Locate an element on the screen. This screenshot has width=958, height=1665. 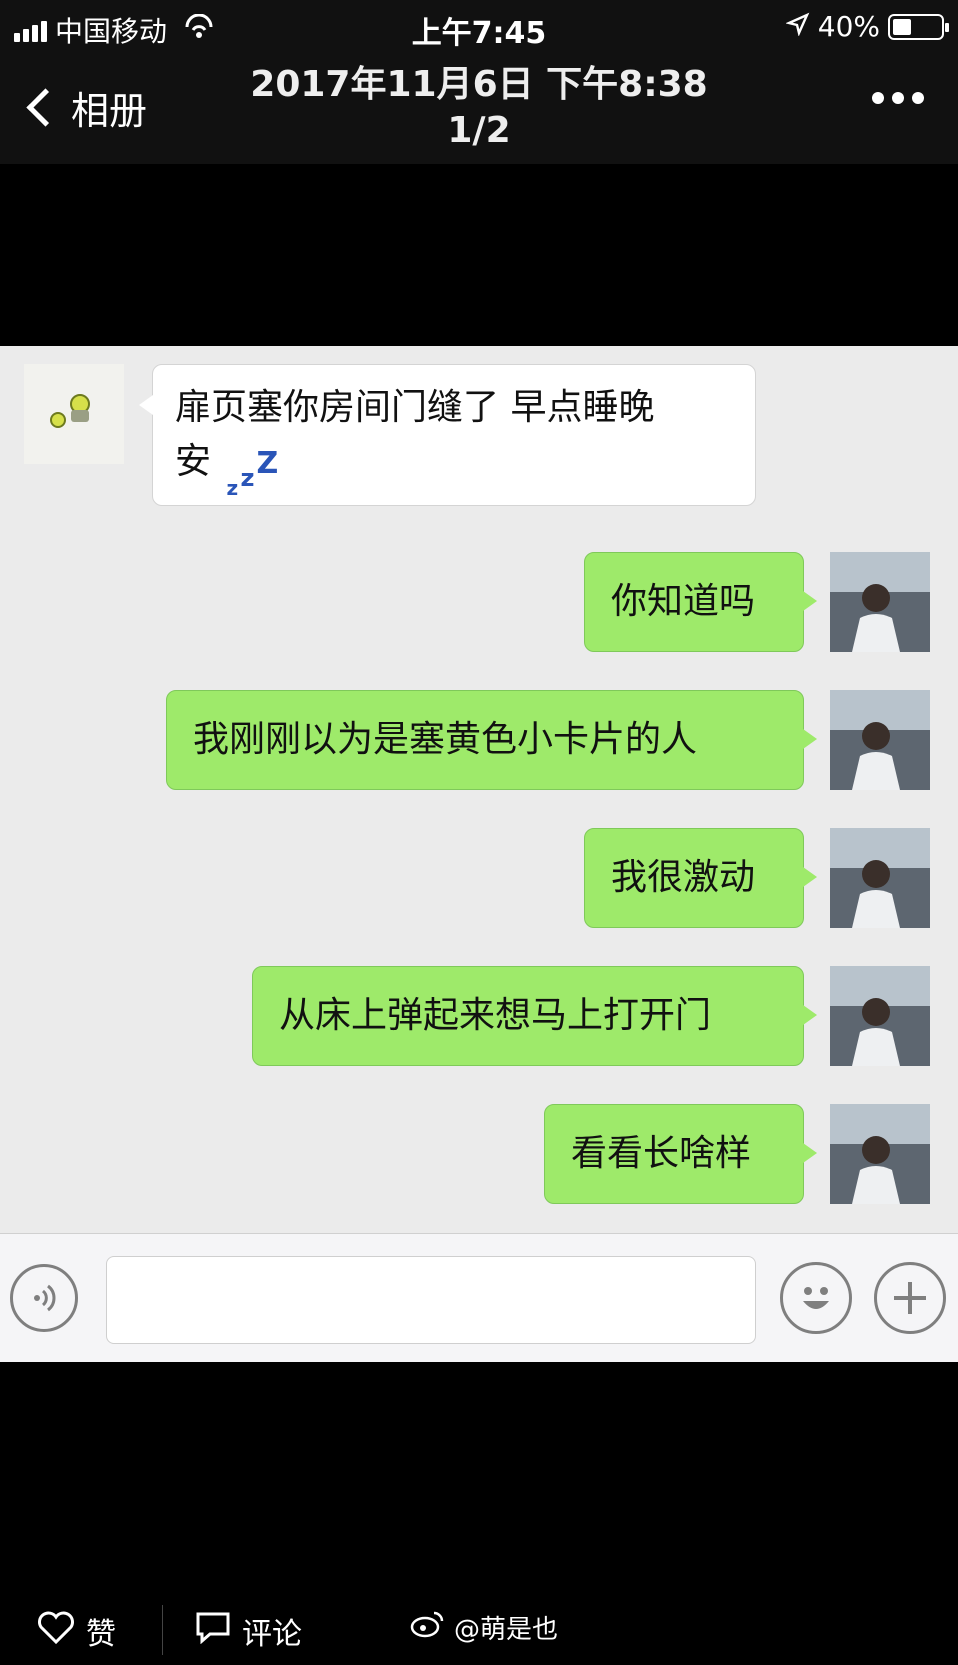
message-text-tail: 安 is located at coordinates (193, 461).